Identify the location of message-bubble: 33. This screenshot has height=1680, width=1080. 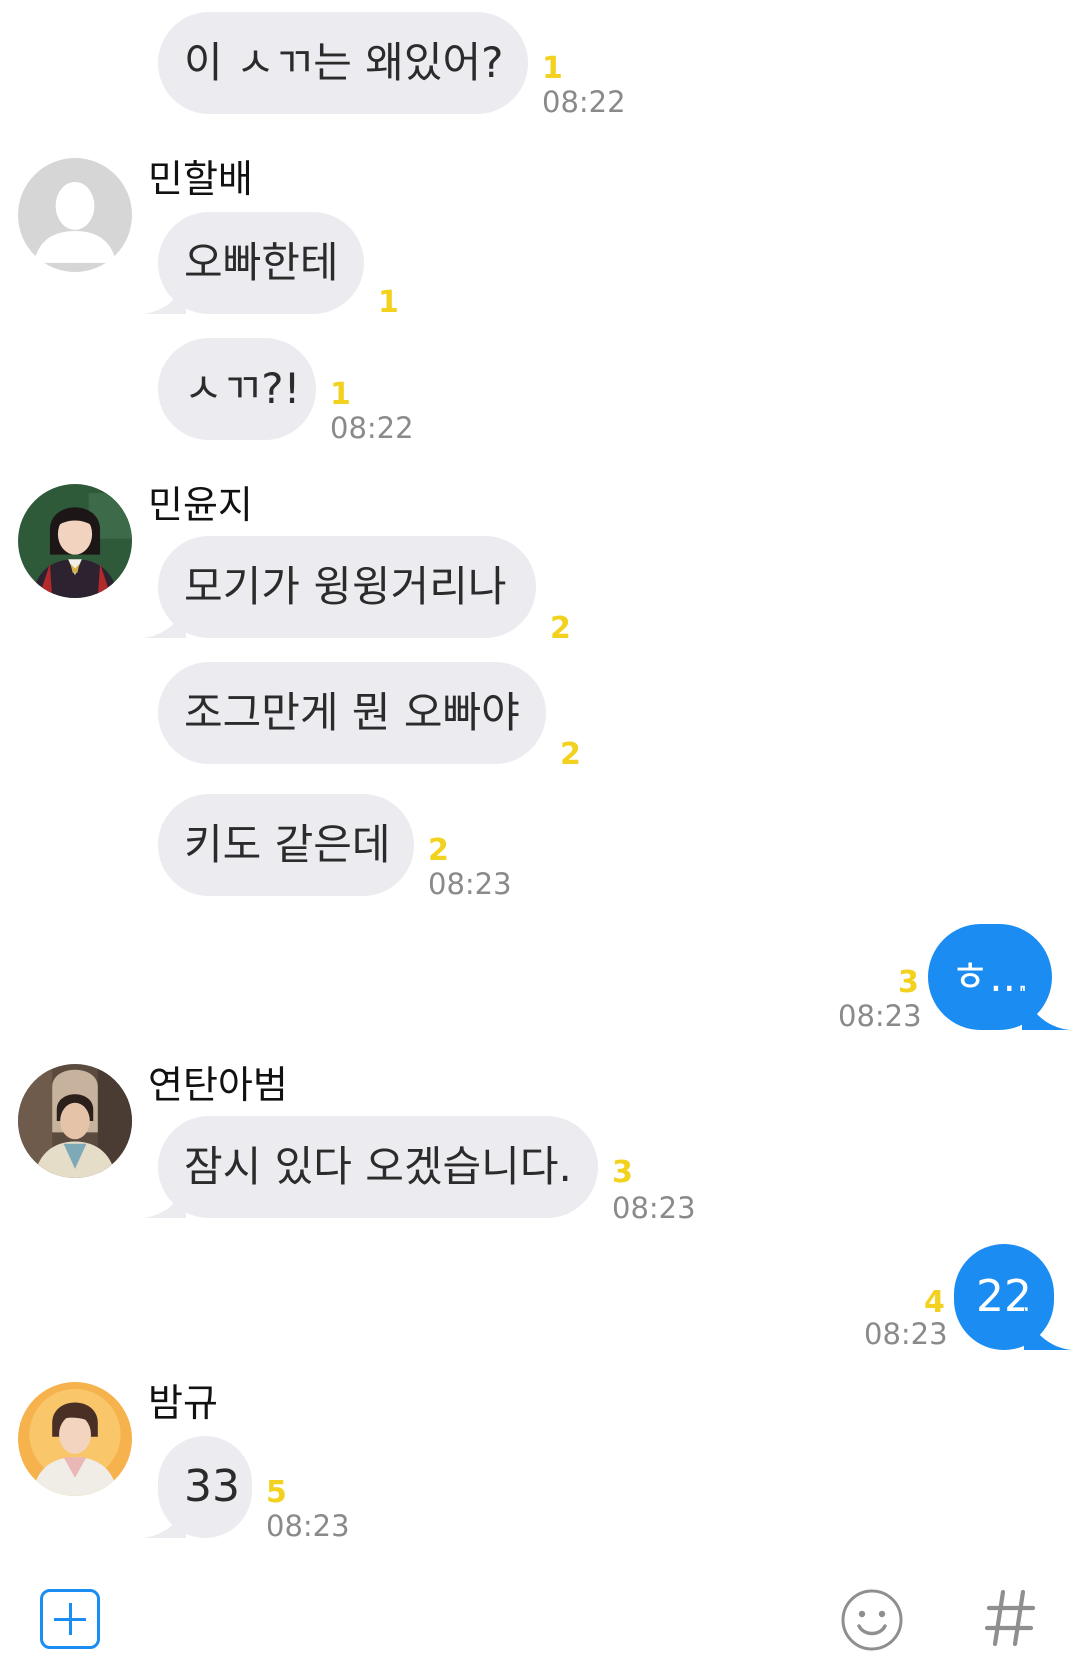
(205, 1487).